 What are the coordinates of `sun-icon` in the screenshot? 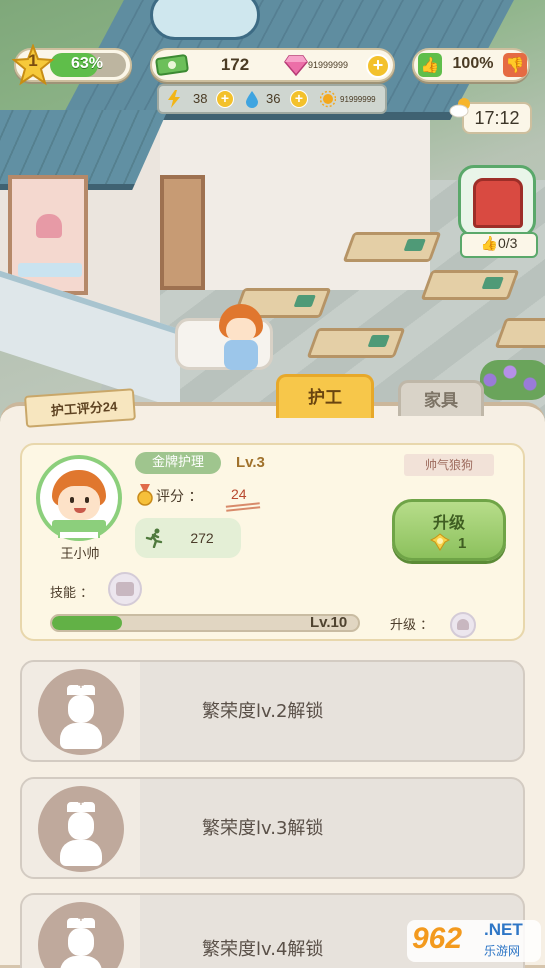 It's located at (328, 99).